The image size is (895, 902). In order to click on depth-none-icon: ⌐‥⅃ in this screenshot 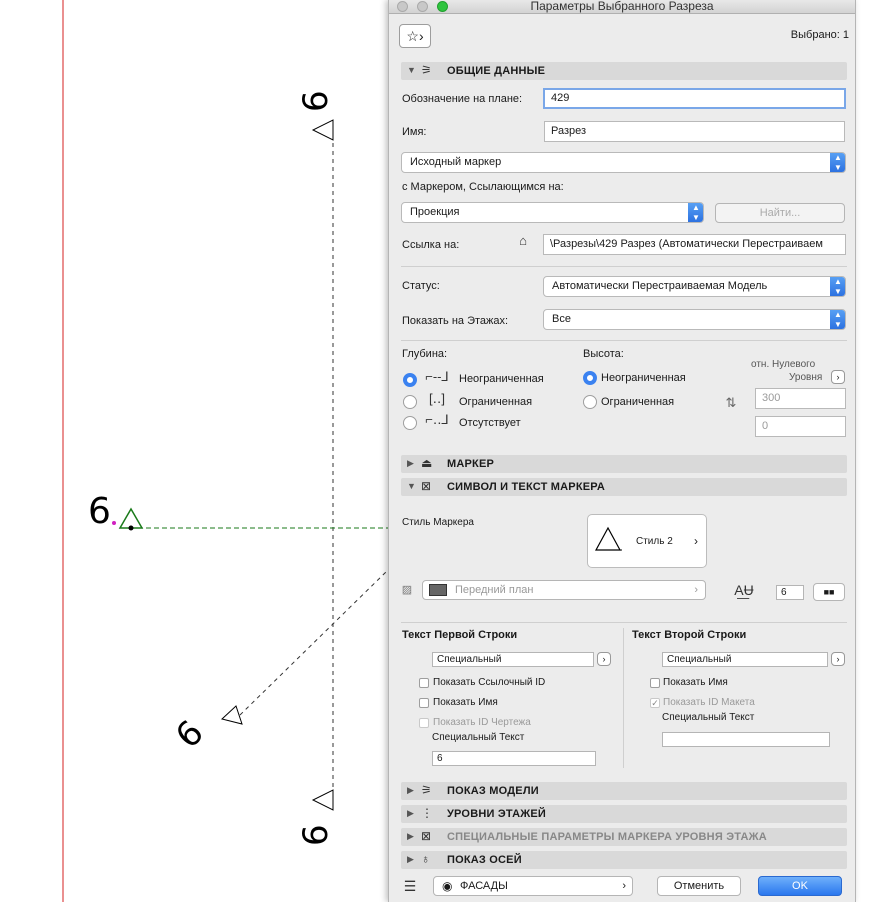, I will do `click(437, 419)`.